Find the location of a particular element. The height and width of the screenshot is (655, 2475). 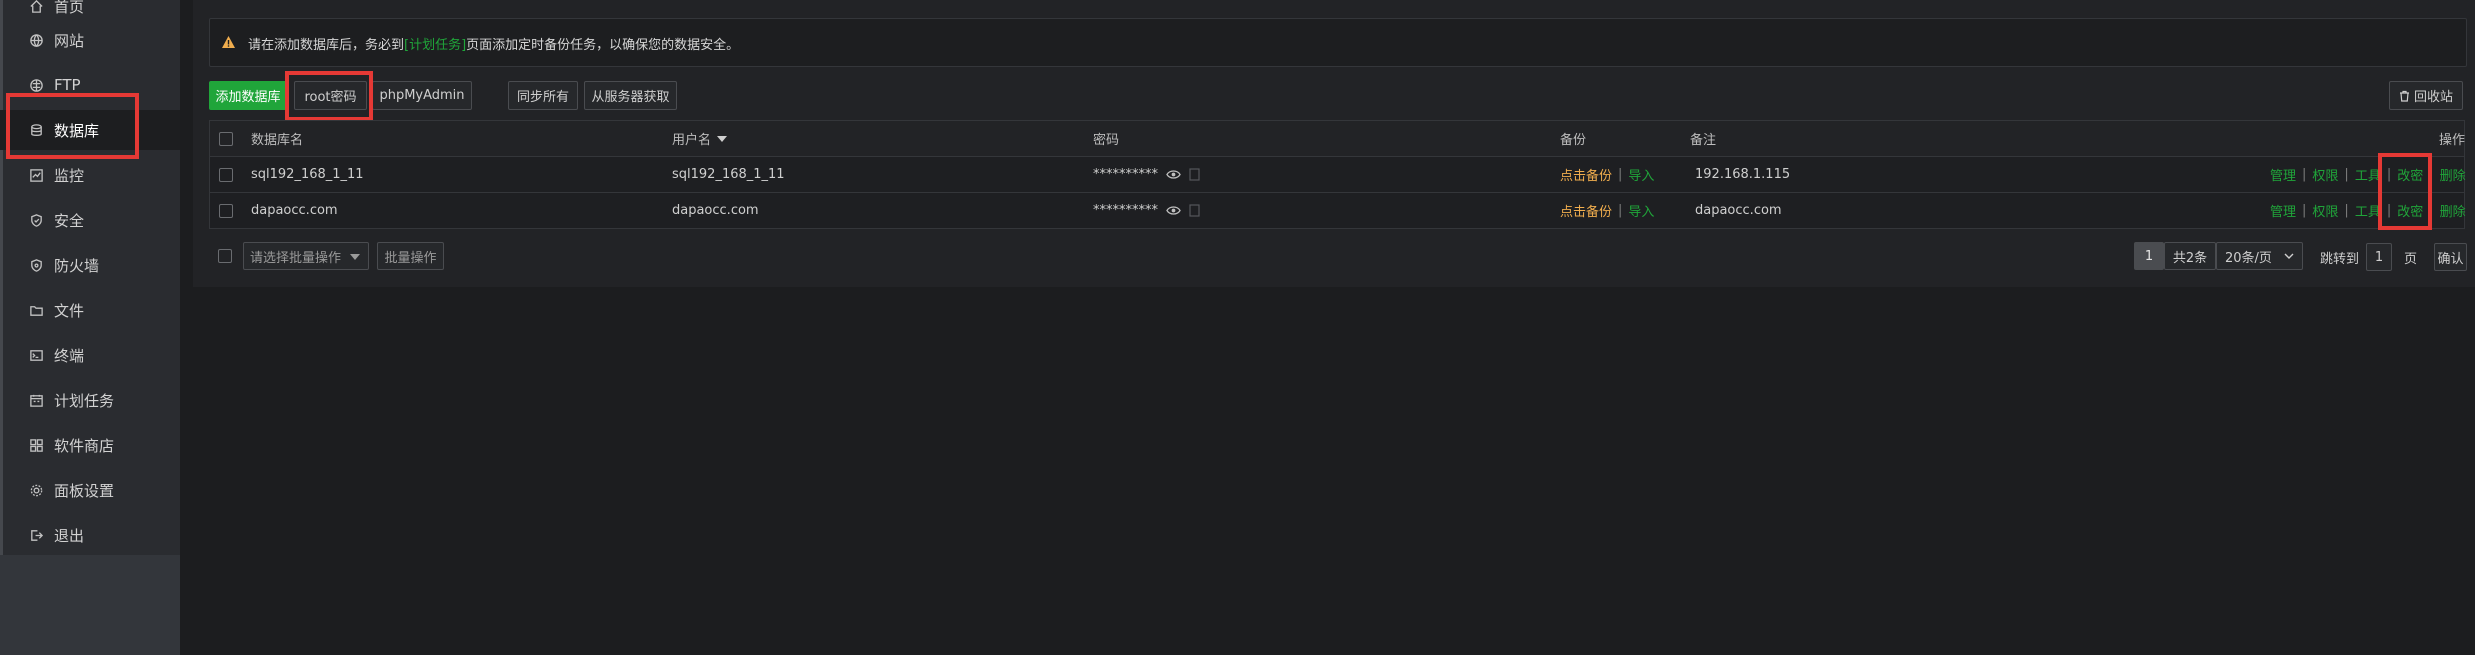

footer-select-all-checkbox is located at coordinates (225, 256).